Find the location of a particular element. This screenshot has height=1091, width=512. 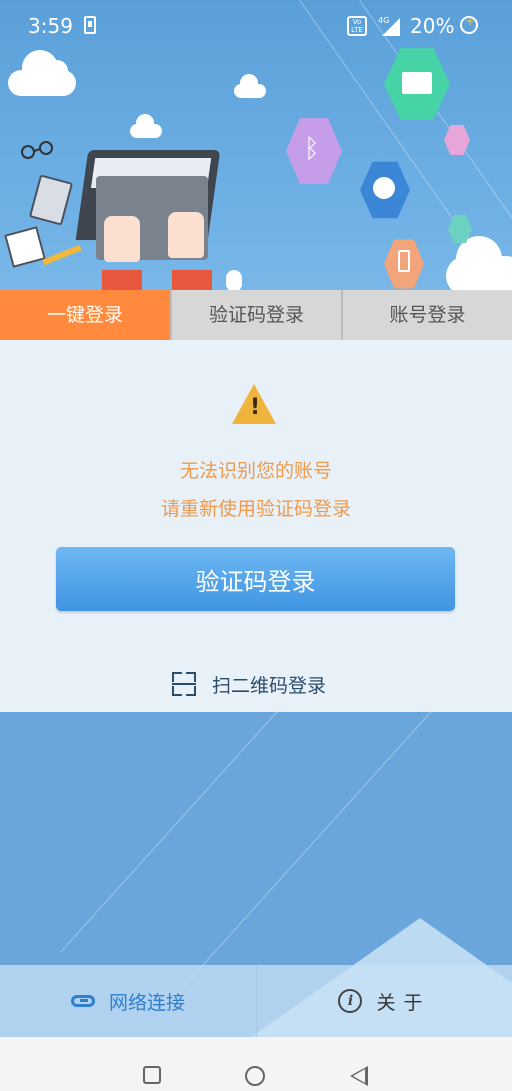

folder-icon is located at coordinates (417, 84).